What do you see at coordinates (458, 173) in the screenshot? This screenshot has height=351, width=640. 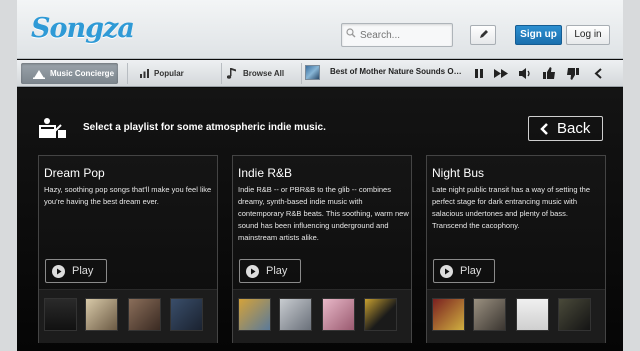 I see `playlist-title: Night Bus` at bounding box center [458, 173].